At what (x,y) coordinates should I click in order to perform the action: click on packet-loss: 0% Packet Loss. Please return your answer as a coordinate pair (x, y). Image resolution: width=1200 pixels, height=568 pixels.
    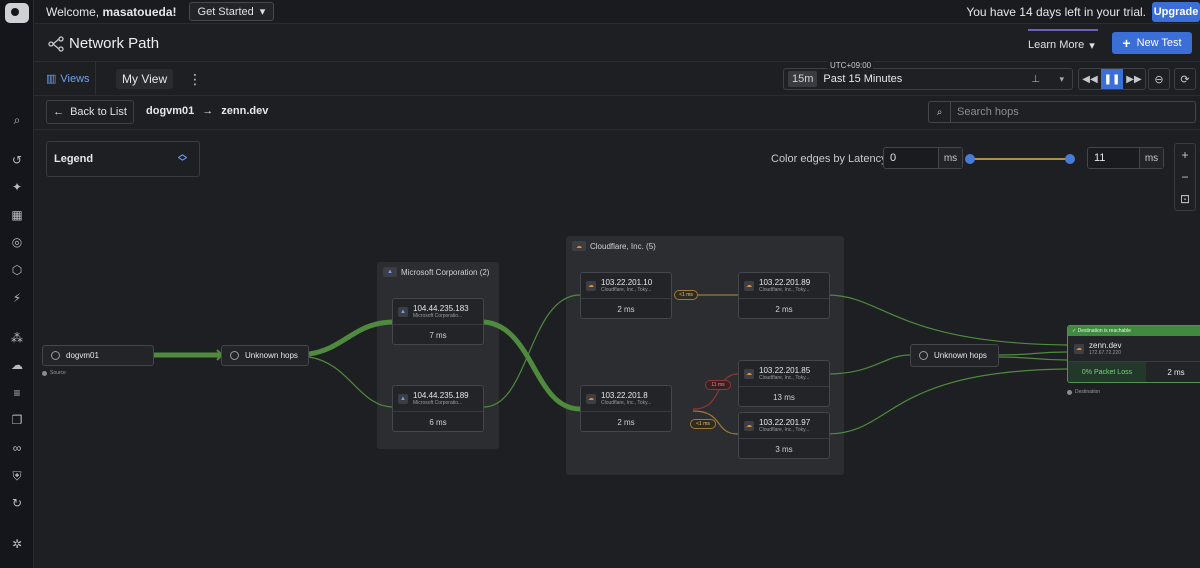
    Looking at the image, I should click on (1107, 372).